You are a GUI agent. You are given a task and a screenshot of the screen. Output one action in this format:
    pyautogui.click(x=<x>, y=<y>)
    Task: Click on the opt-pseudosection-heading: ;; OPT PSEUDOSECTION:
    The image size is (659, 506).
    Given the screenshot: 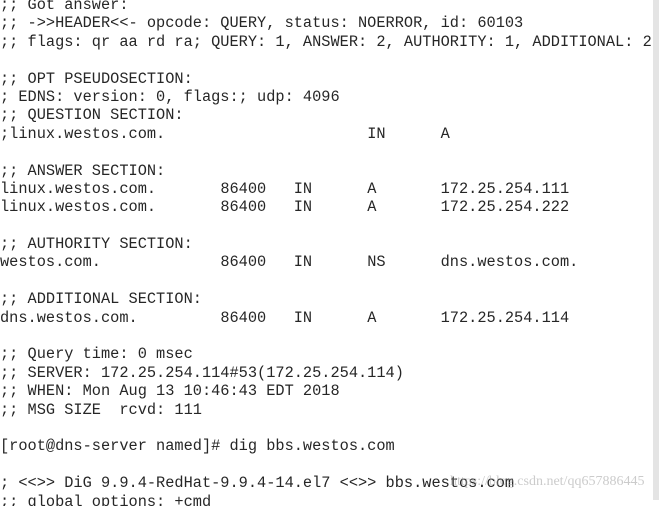 What is the action you would take?
    pyautogui.click(x=96, y=78)
    